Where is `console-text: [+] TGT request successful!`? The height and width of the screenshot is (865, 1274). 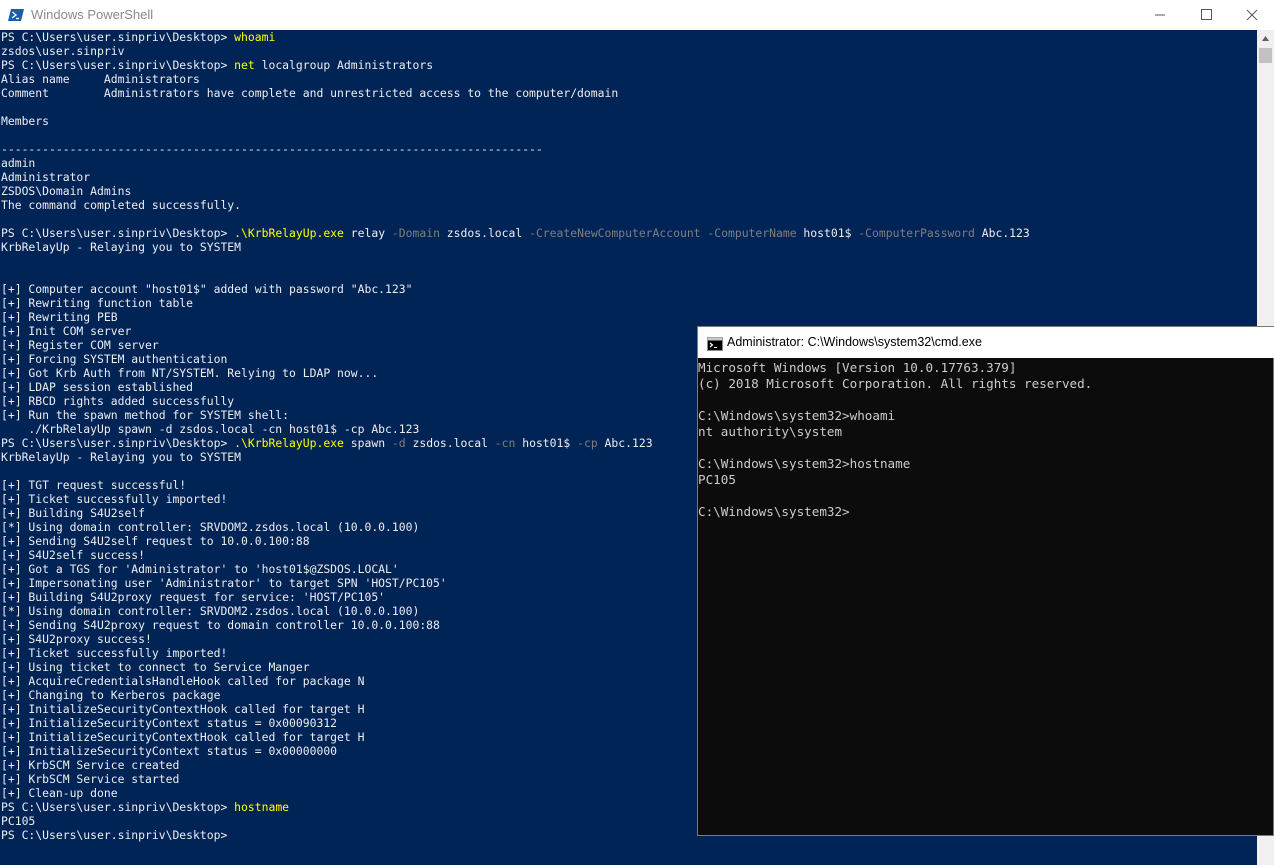
console-text: [+] TGT request successful! is located at coordinates (94, 485).